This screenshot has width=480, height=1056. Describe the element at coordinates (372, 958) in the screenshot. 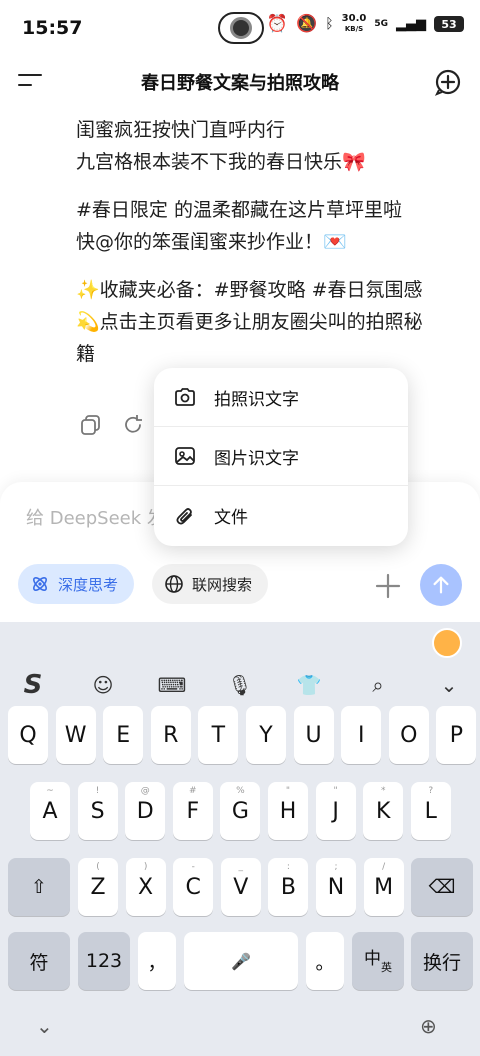

I see `lang-main: 中` at that location.